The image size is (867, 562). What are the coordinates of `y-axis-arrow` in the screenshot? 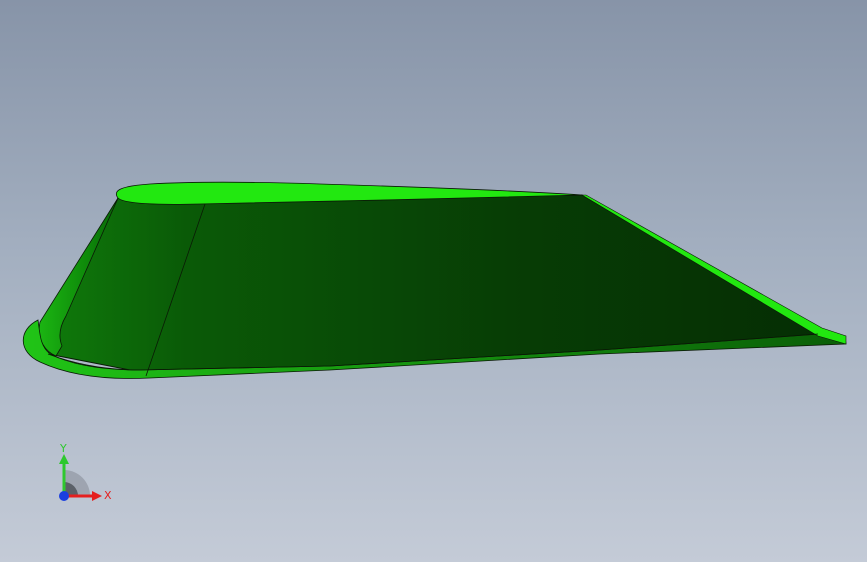 It's located at (64, 459).